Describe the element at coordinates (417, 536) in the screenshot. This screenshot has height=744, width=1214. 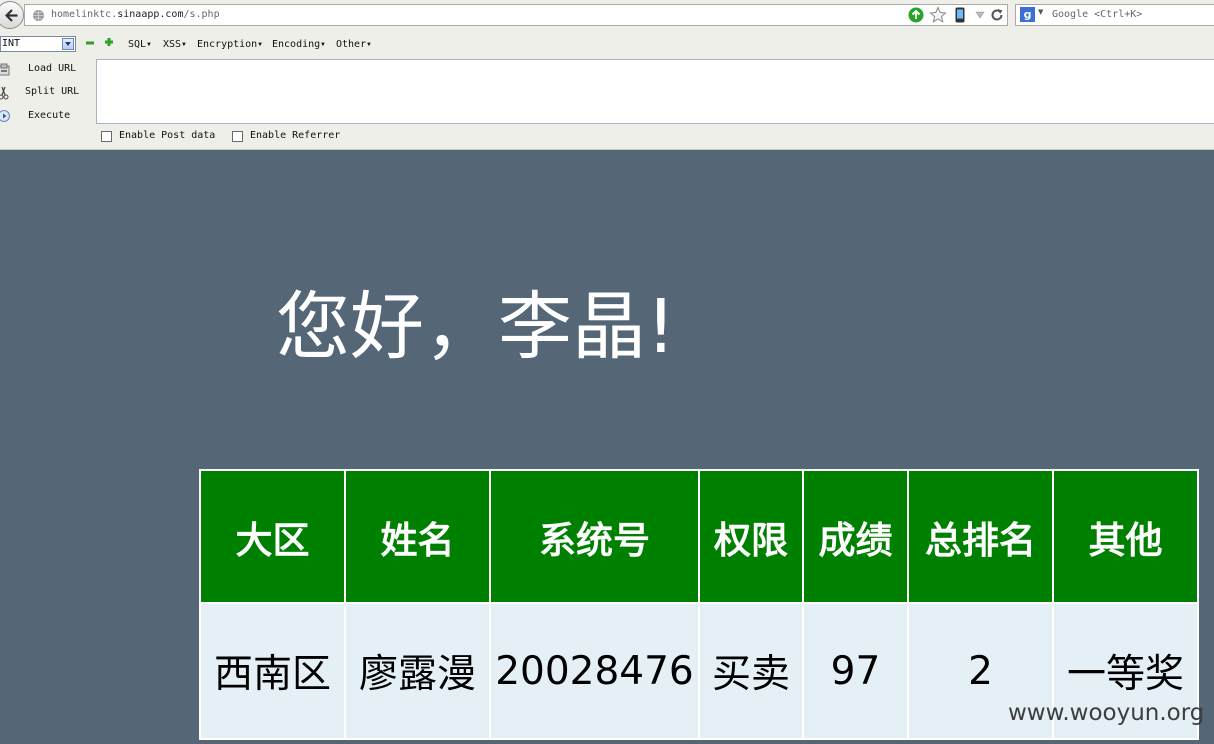
I see `header-name: 姓名` at that location.